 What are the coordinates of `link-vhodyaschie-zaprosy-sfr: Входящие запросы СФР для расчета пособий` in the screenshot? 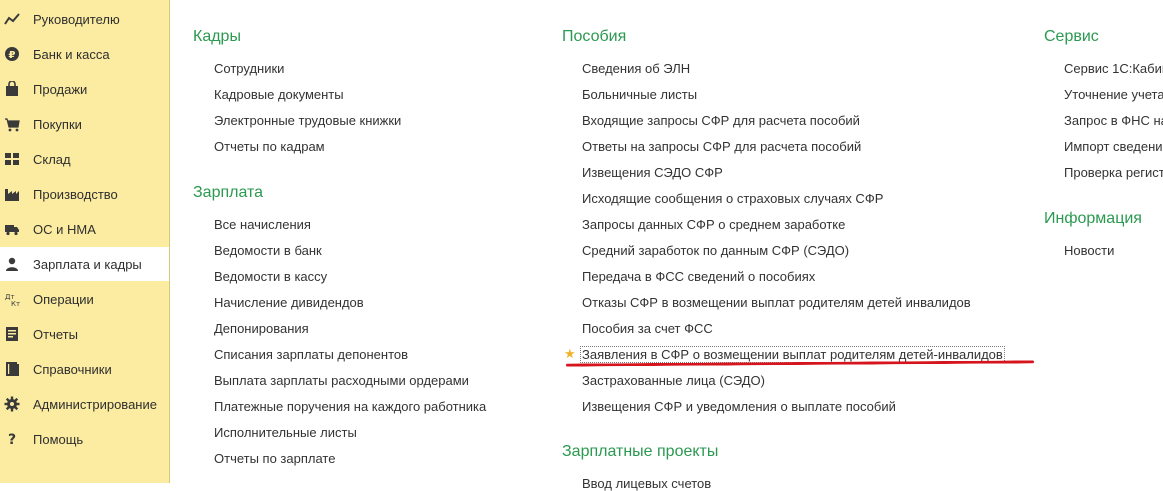 It's located at (721, 120).